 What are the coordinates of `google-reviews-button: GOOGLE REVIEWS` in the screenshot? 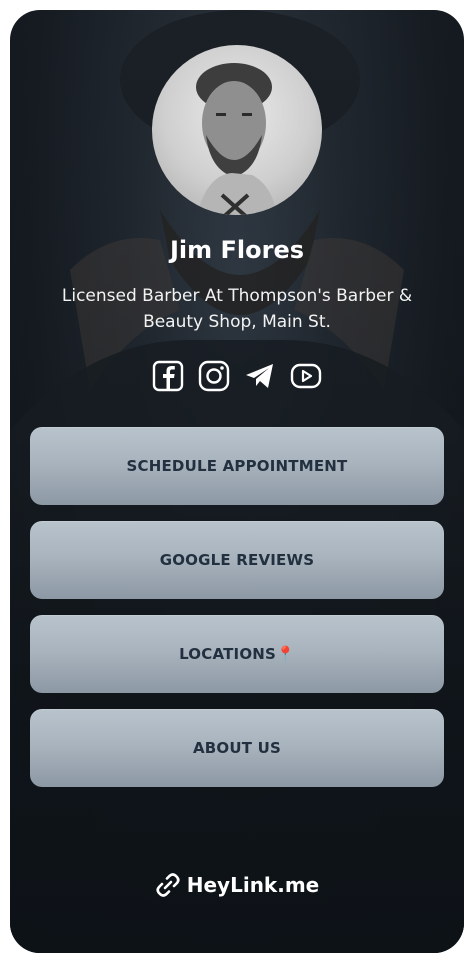 It's located at (237, 560).